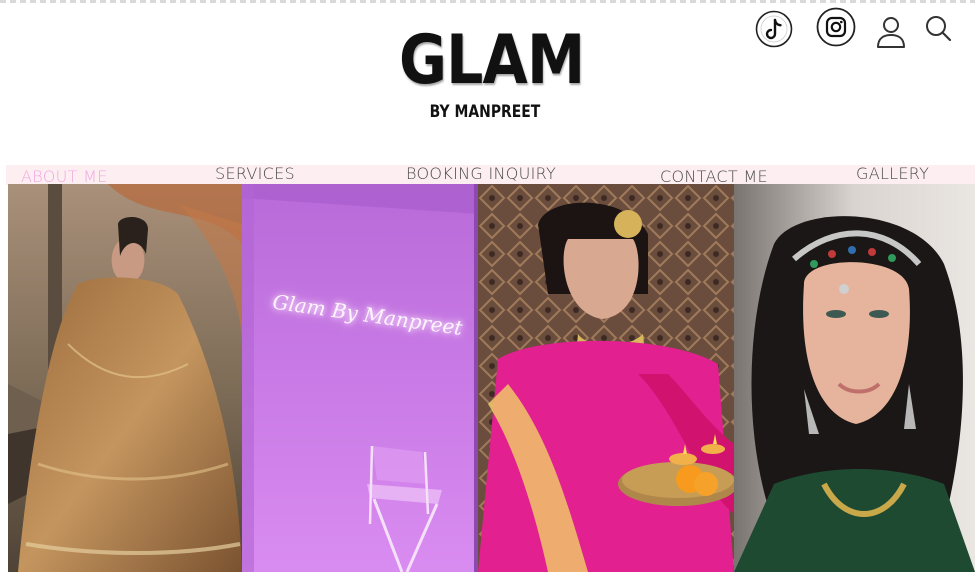  What do you see at coordinates (492, 60) in the screenshot?
I see `brand-title: GLAM` at bounding box center [492, 60].